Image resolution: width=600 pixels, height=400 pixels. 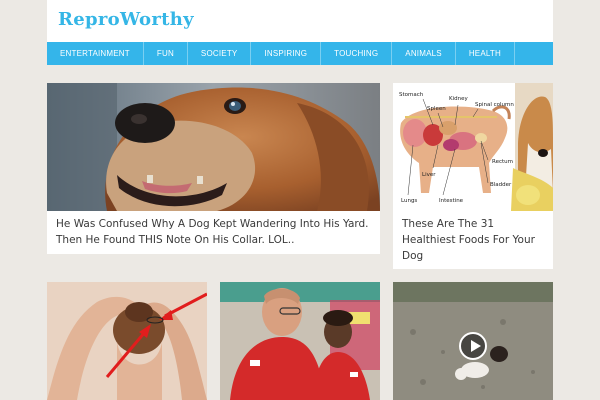 What do you see at coordinates (494, 105) in the screenshot?
I see `diagram-label-spinal-column: Spinal column` at bounding box center [494, 105].